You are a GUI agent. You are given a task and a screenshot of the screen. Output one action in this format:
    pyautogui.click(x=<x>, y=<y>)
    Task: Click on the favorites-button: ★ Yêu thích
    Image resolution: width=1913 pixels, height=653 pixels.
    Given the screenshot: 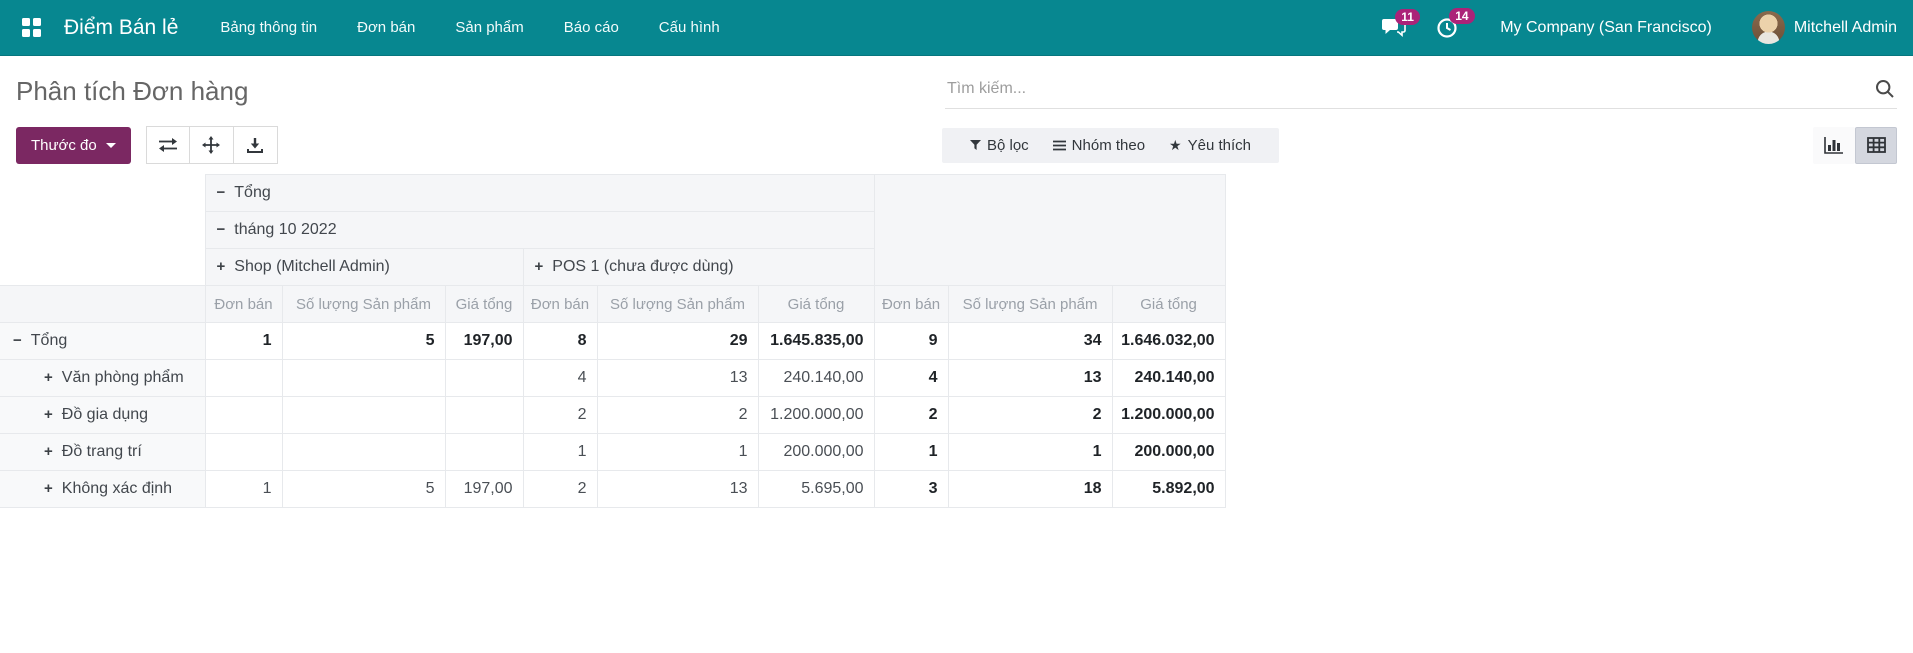 What is the action you would take?
    pyautogui.click(x=1210, y=145)
    